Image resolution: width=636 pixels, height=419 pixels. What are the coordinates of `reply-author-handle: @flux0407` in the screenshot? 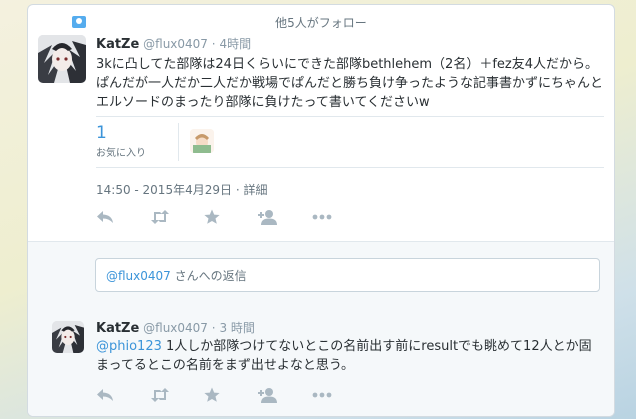 It's located at (175, 328).